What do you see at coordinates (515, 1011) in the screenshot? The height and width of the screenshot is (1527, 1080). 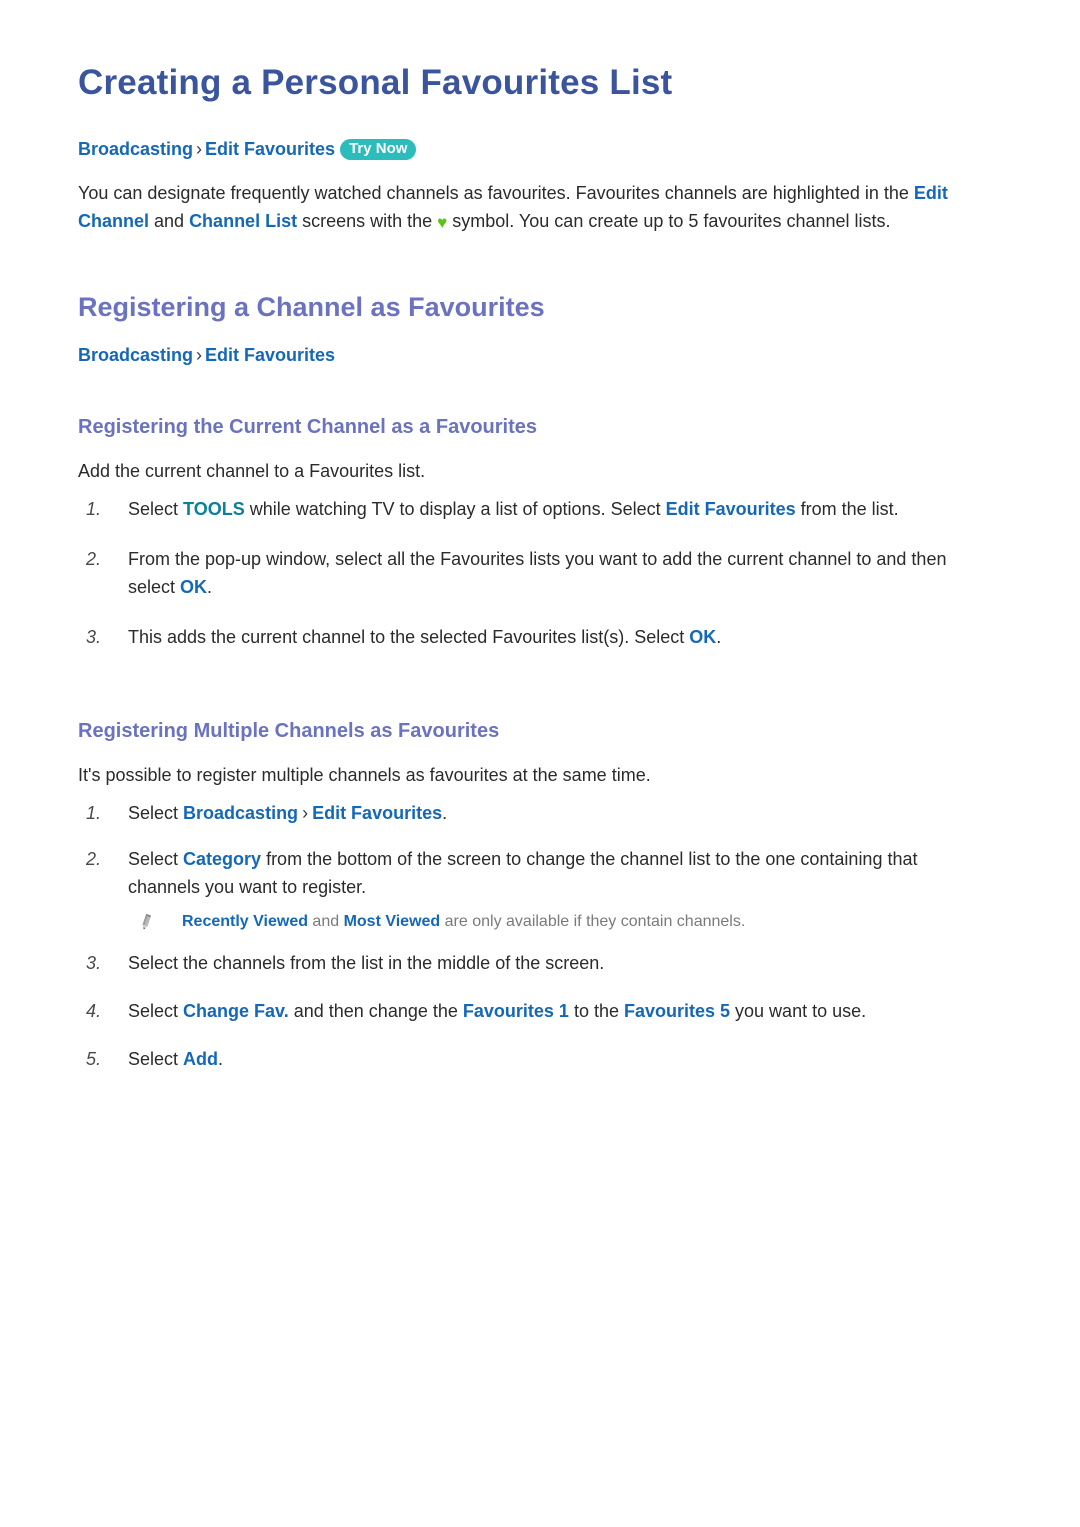 I see `keyword-favourites-1: Favourites 1` at bounding box center [515, 1011].